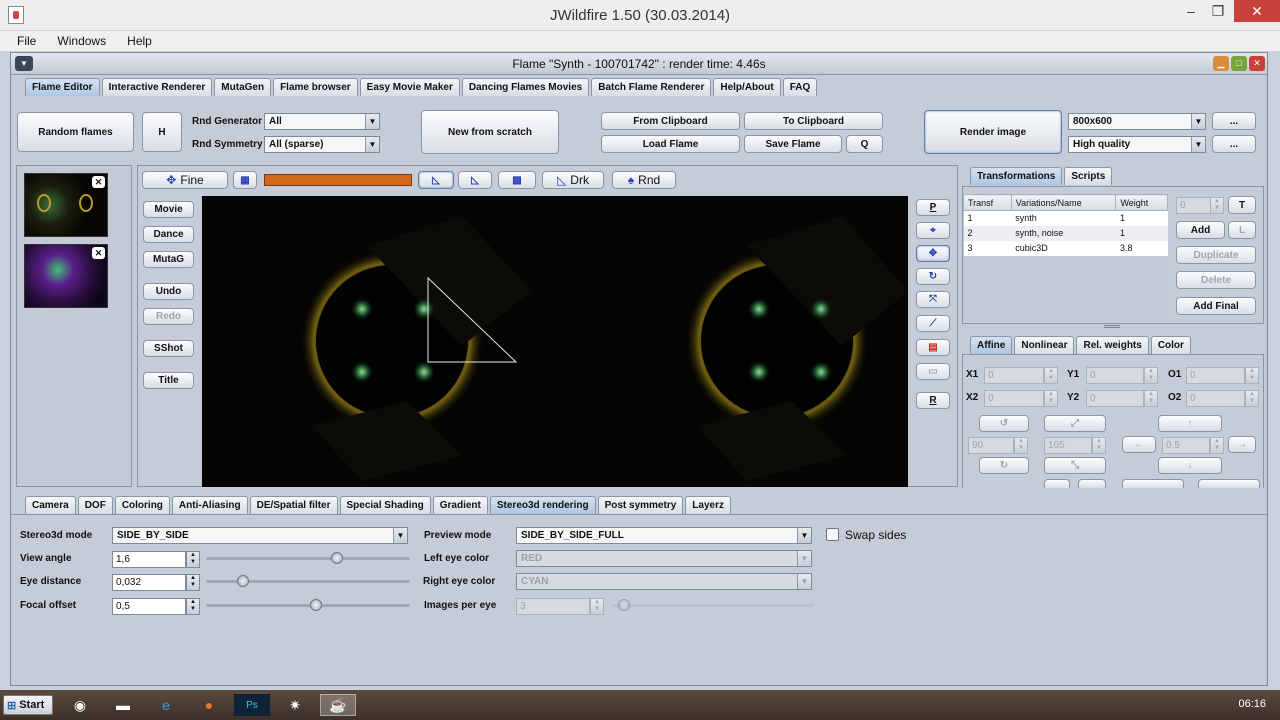 Image resolution: width=1280 pixels, height=720 pixels. I want to click on redo-button: Redo, so click(168, 316).